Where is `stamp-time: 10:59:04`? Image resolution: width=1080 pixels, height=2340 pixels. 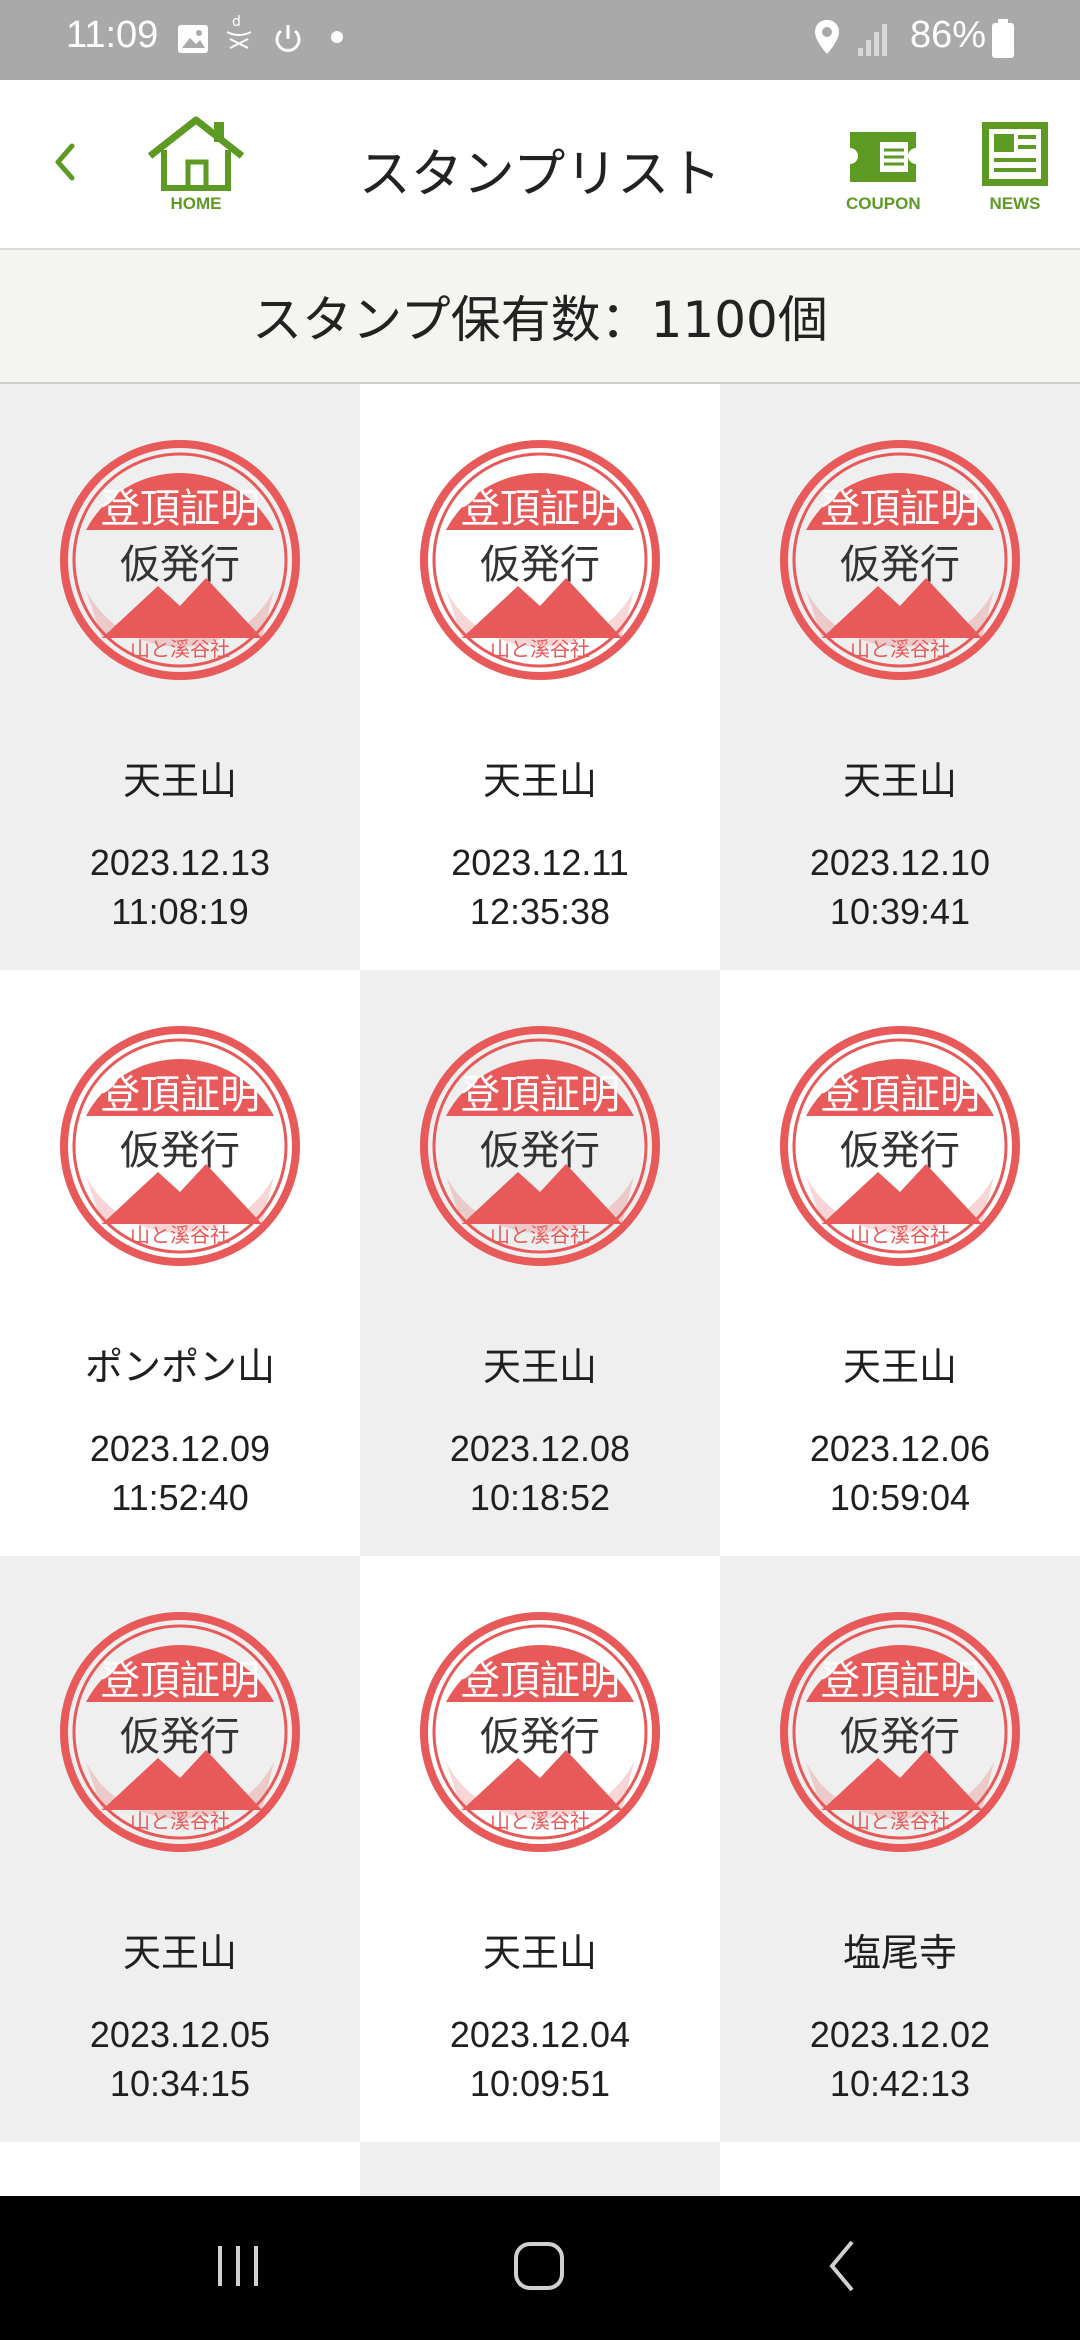
stamp-time: 10:59:04 is located at coordinates (900, 1497).